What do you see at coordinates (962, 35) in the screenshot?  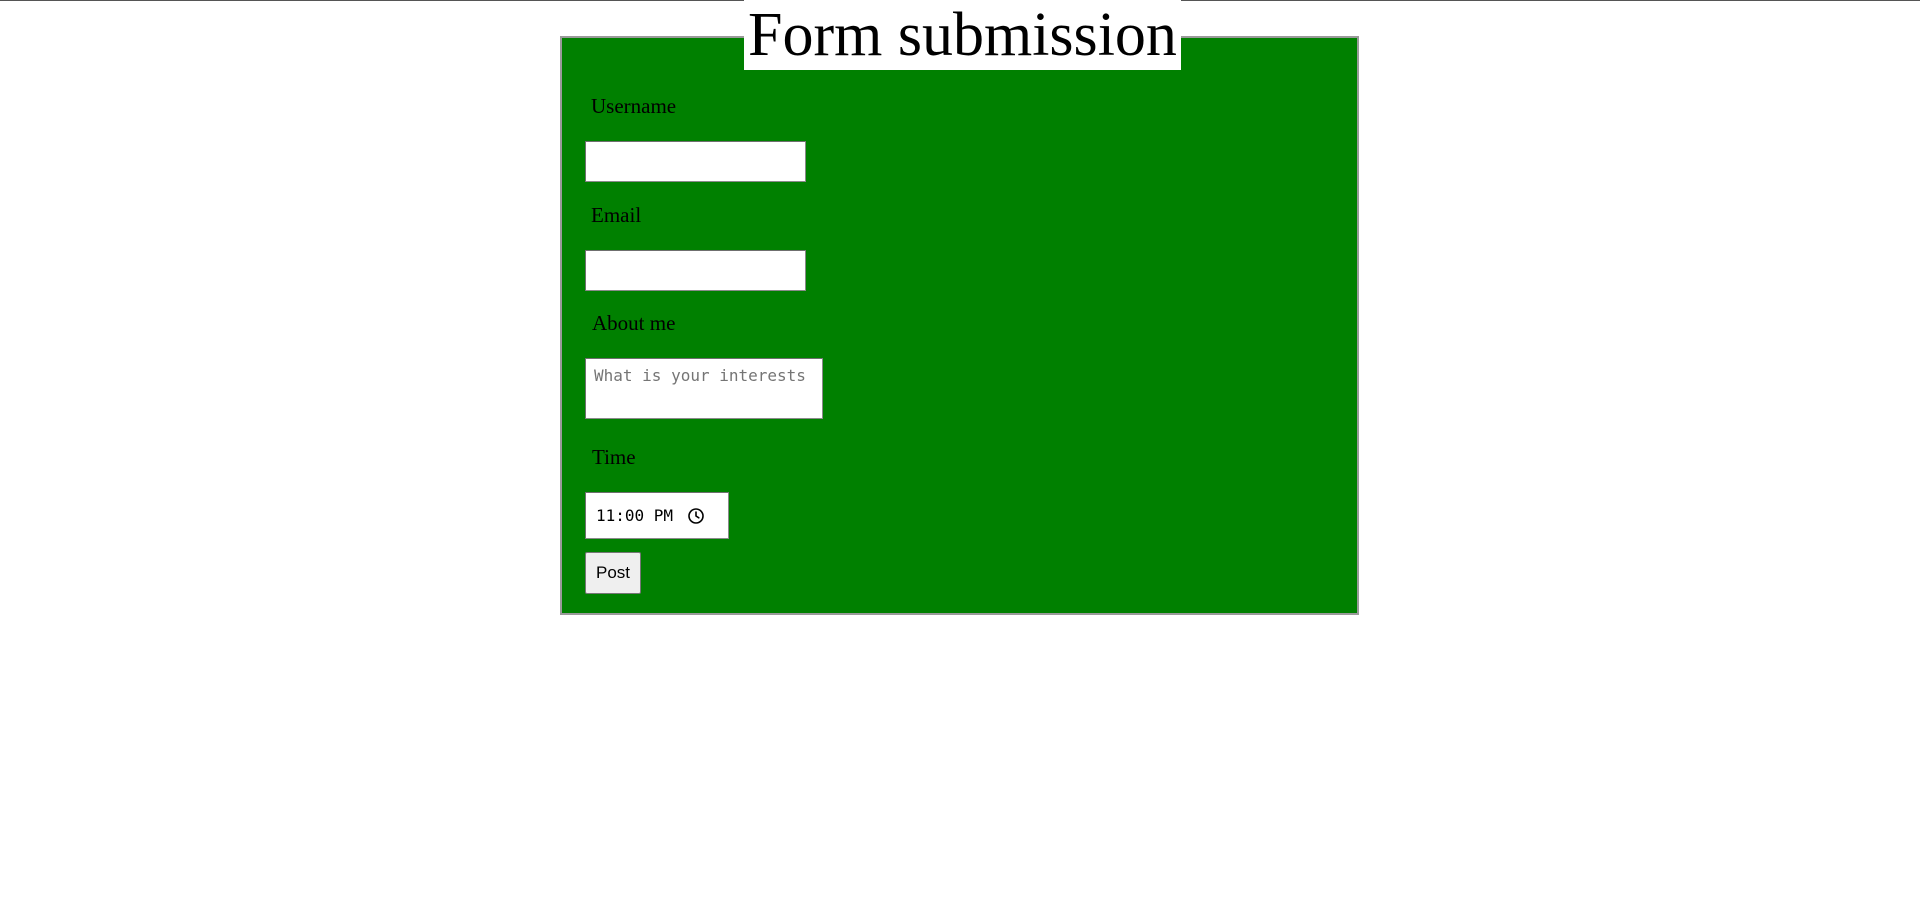 I see `form-legend-title: Form submission` at bounding box center [962, 35].